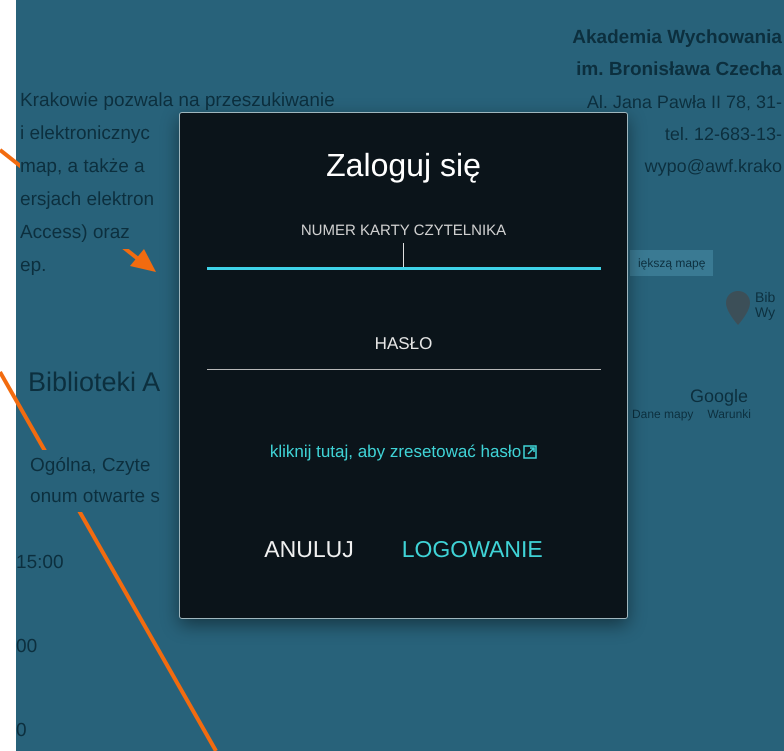 The height and width of the screenshot is (751, 784). Describe the element at coordinates (404, 452) in the screenshot. I see `reset-password-link: kliknij tutaj, aby zresetować hasło` at that location.